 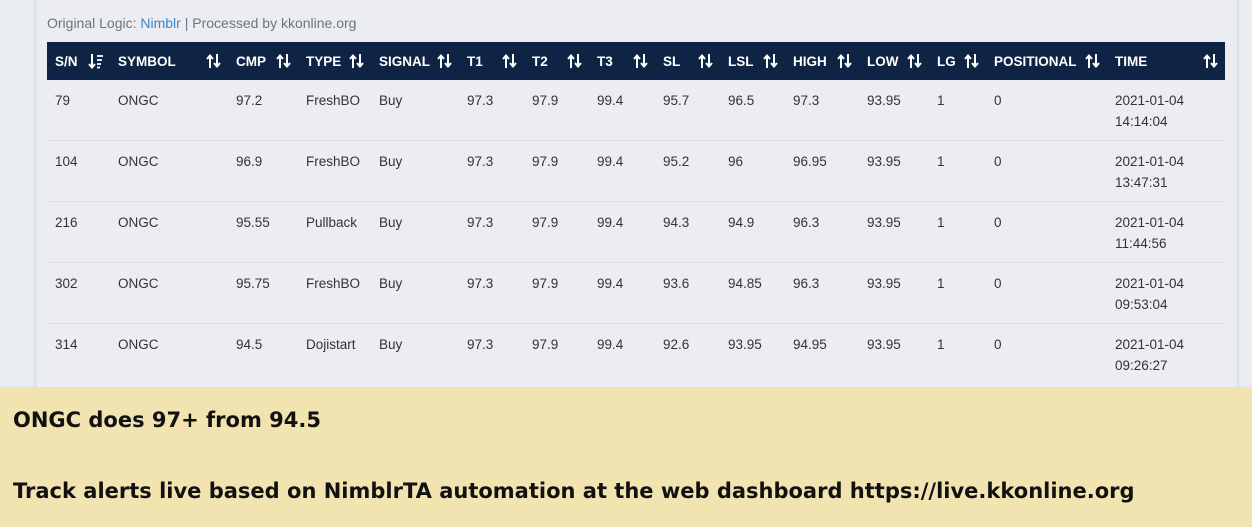 I want to click on cell-high: 94.95, so click(x=810, y=344).